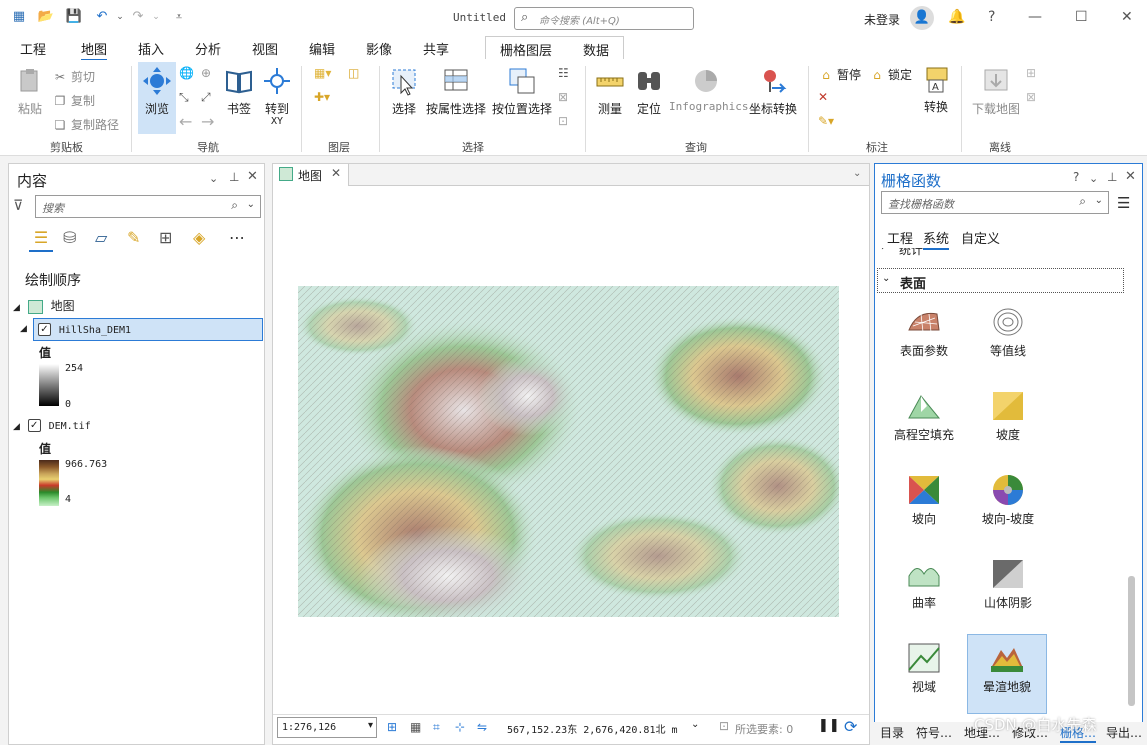 The height and width of the screenshot is (745, 1147). Describe the element at coordinates (995, 202) in the screenshot. I see `raster-function-search-input: 查找栅格函数 ⌕ ⌄` at that location.